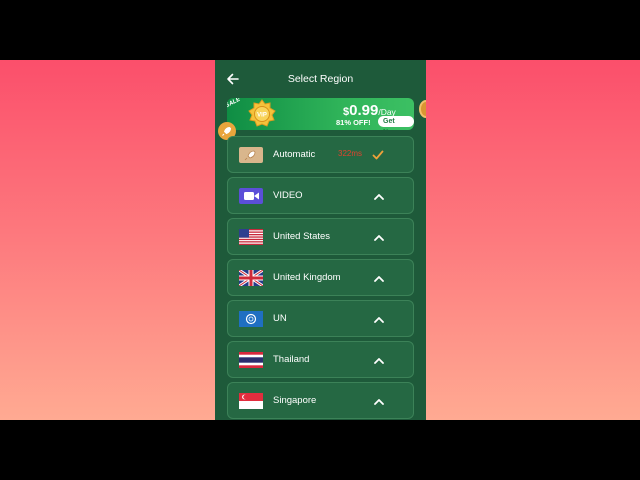 The width and height of the screenshot is (640, 480). I want to click on letterbox-top, so click(320, 30).